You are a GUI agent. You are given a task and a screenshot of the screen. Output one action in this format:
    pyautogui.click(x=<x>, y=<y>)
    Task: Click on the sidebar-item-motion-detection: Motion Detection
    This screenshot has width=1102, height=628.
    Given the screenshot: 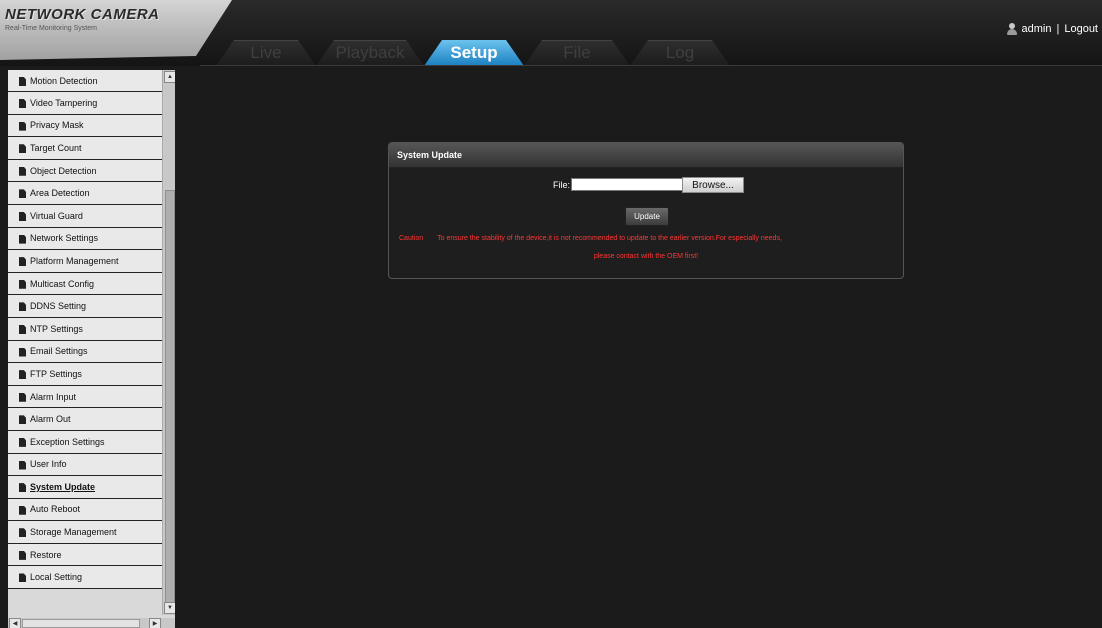 What is the action you would take?
    pyautogui.click(x=85, y=81)
    